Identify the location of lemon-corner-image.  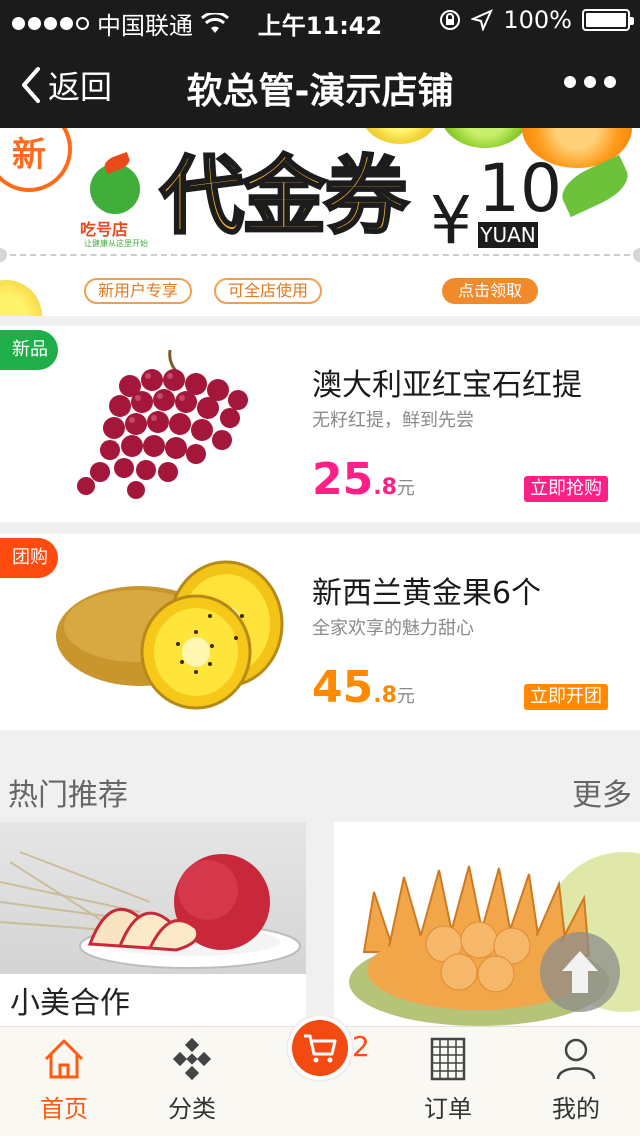
(21, 298).